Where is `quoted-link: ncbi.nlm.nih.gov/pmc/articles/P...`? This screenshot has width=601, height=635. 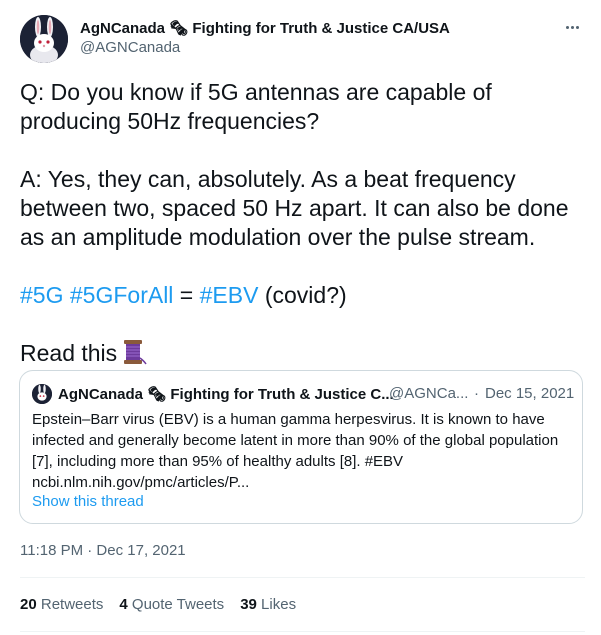
quoted-link: ncbi.nlm.nih.gov/pmc/articles/P... is located at coordinates (141, 482).